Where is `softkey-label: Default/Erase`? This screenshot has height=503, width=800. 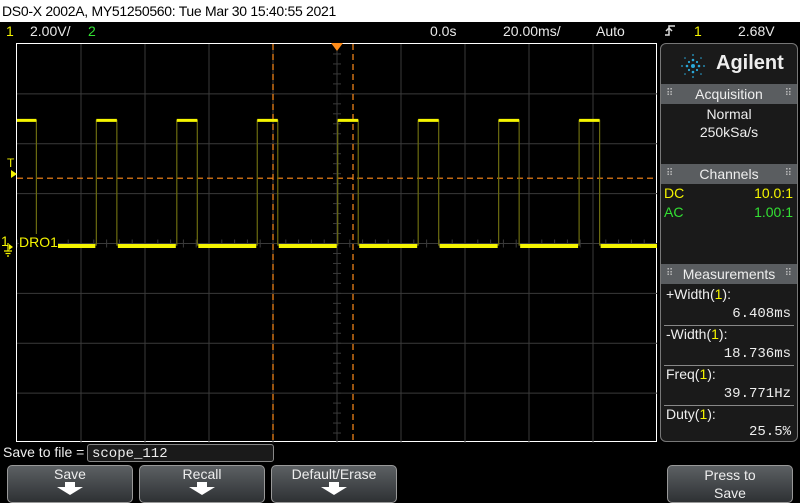
softkey-label: Default/Erase is located at coordinates (334, 474).